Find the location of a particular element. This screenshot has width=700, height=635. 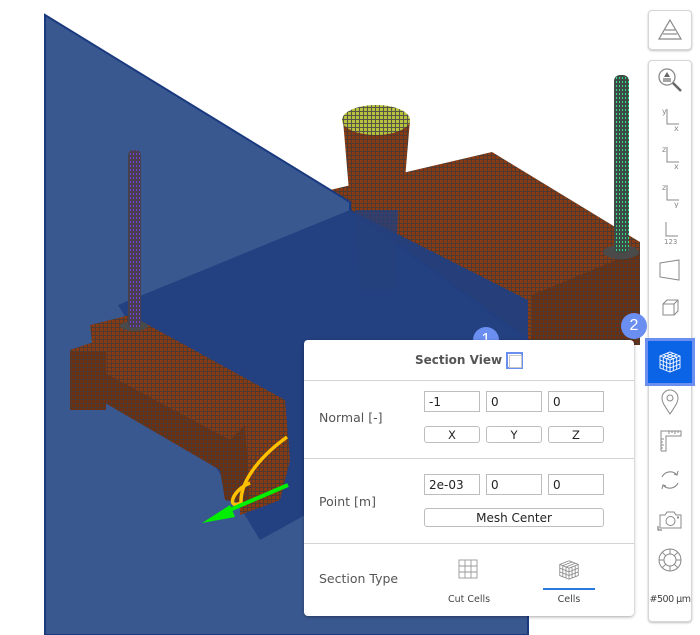

layers-toolbar is located at coordinates (670, 30).